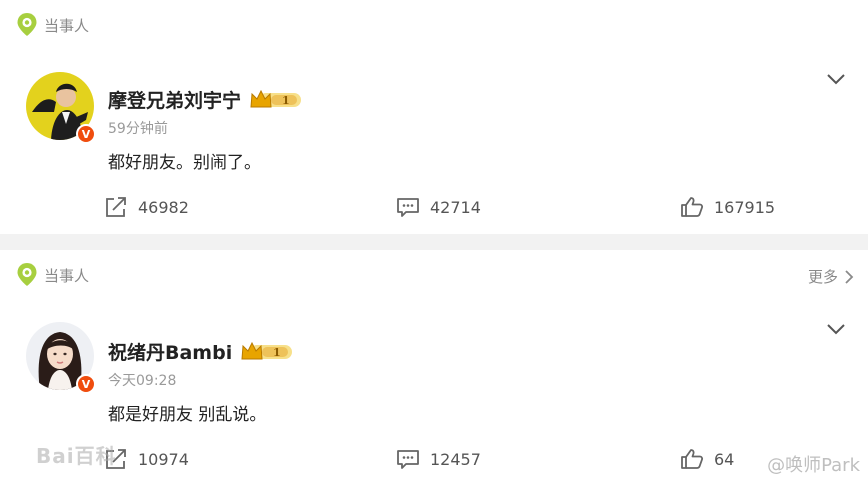 The height and width of the screenshot is (478, 868). Describe the element at coordinates (116, 207) in the screenshot. I see `share-icon` at that location.